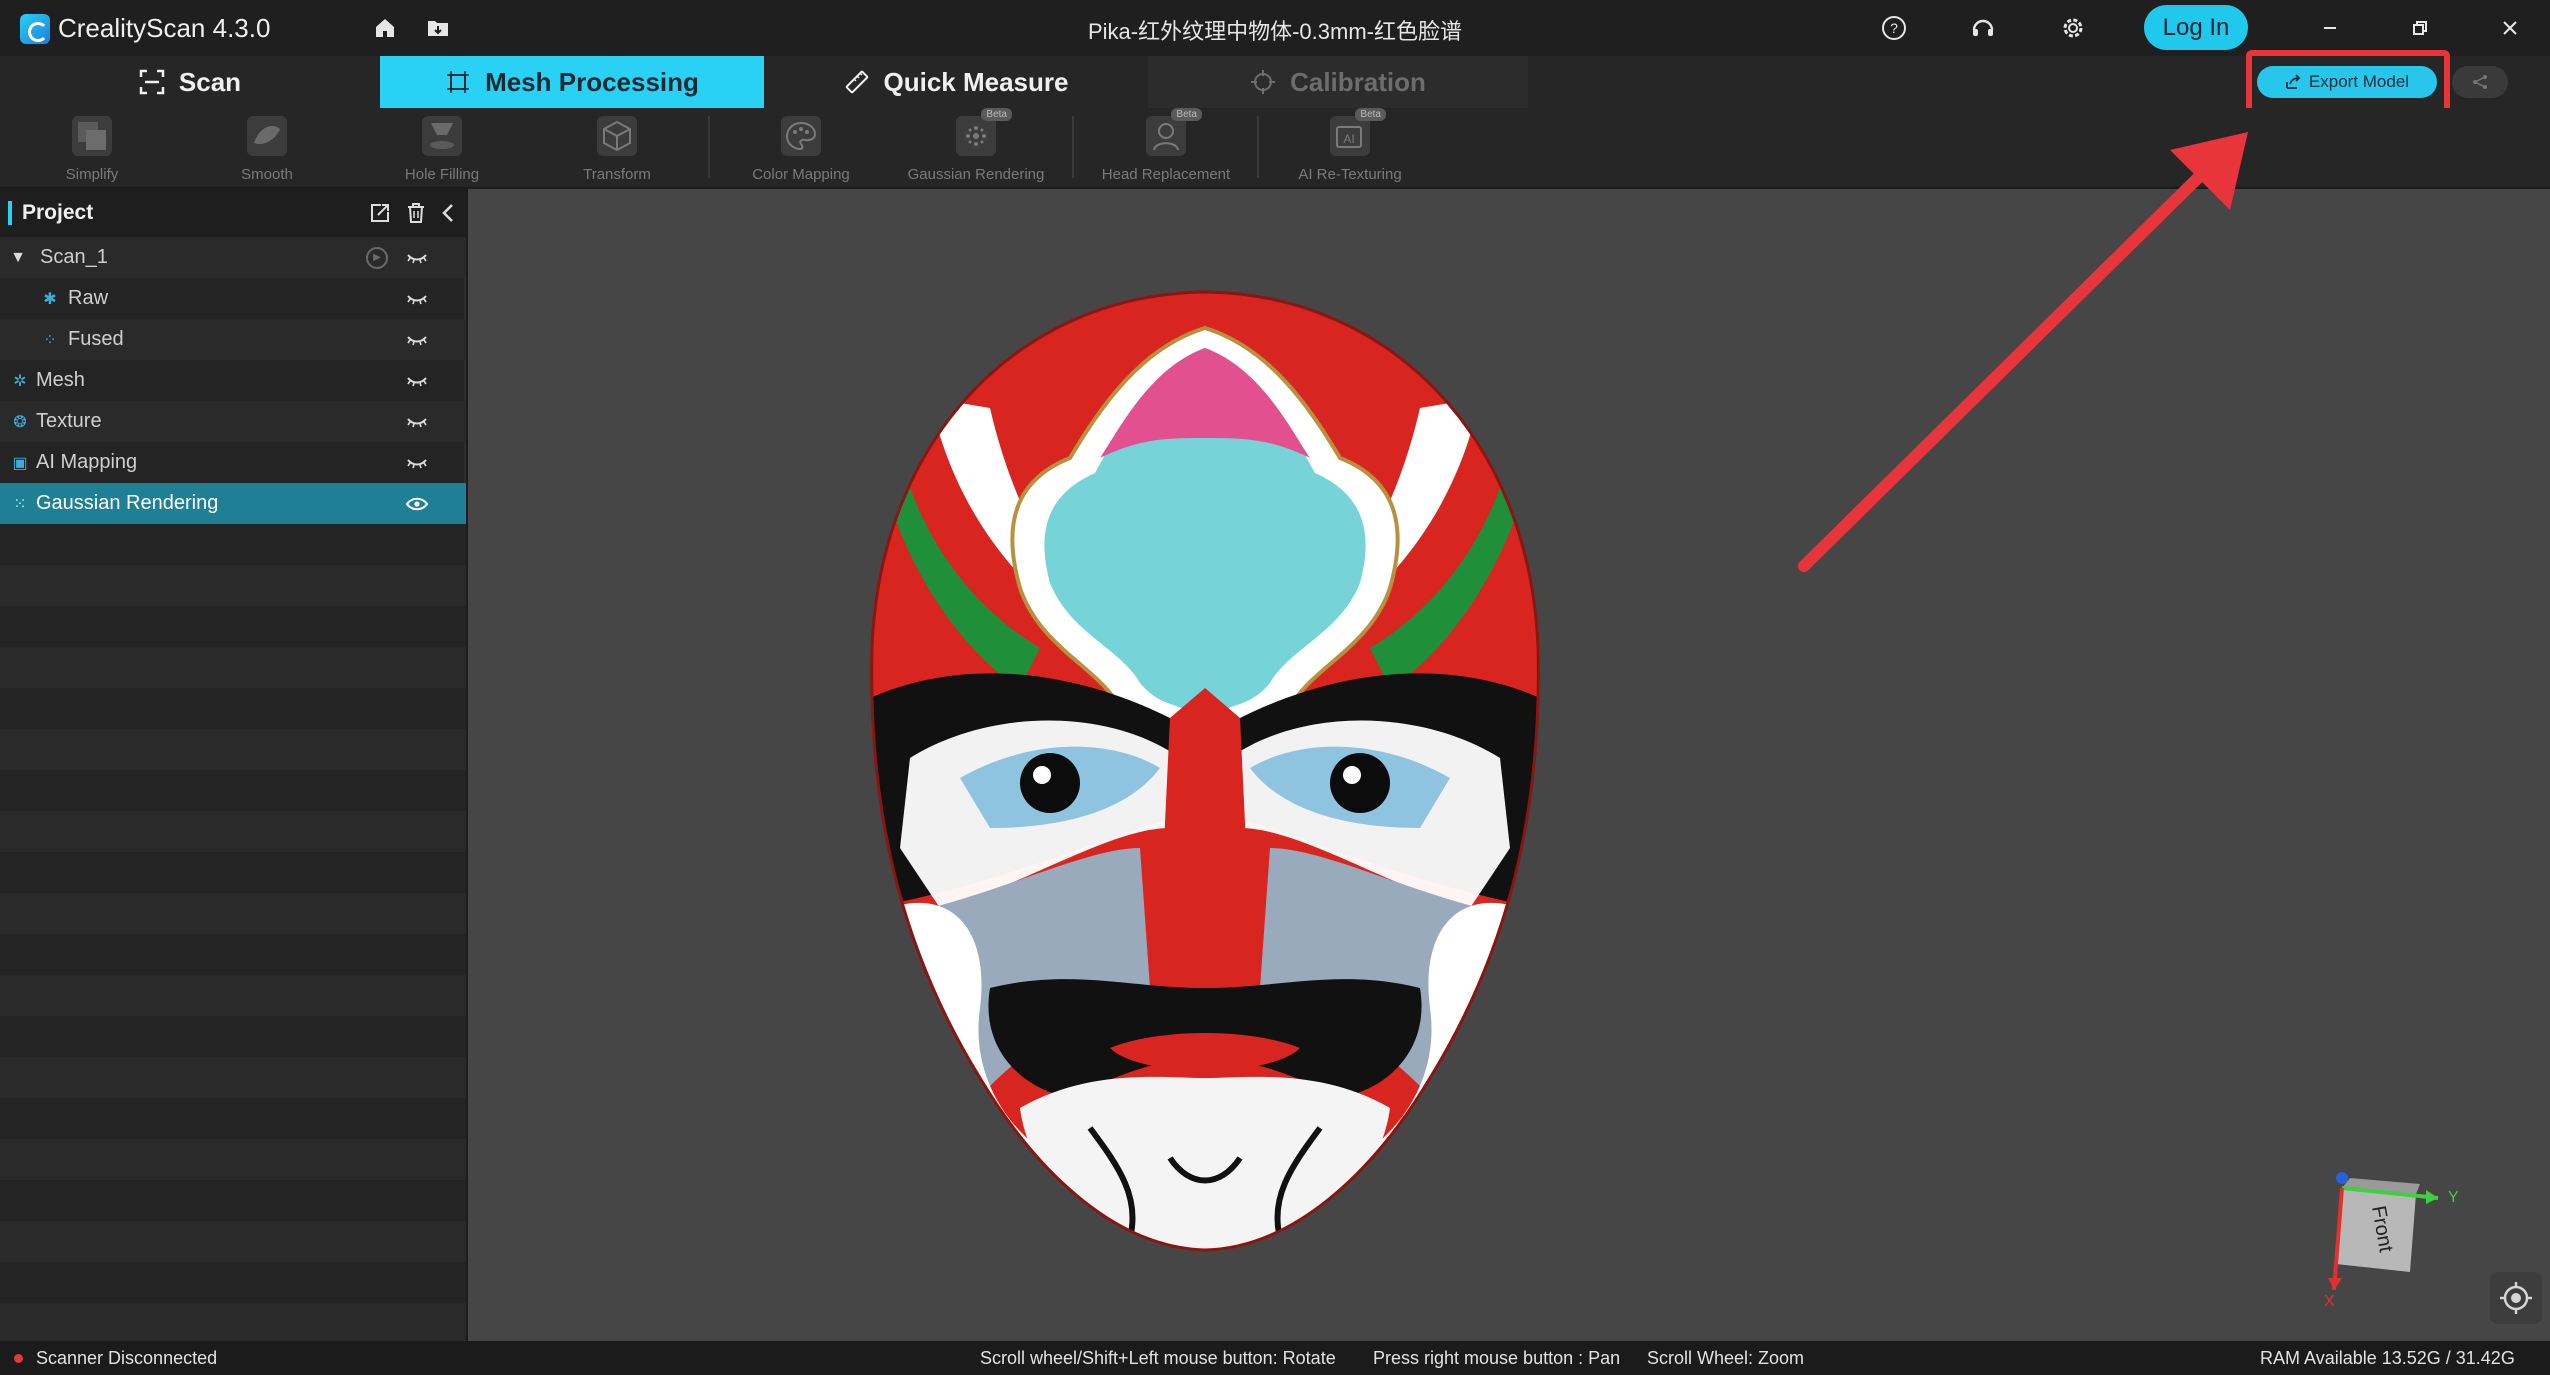 Image resolution: width=2550 pixels, height=1375 pixels. I want to click on ai-retexture-icon: AI Beta, so click(1358, 132).